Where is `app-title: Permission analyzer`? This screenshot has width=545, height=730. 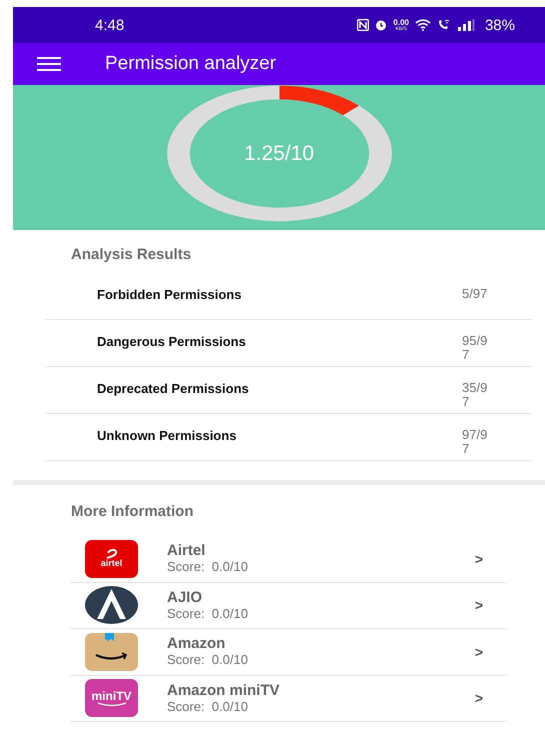
app-title: Permission analyzer is located at coordinates (190, 64).